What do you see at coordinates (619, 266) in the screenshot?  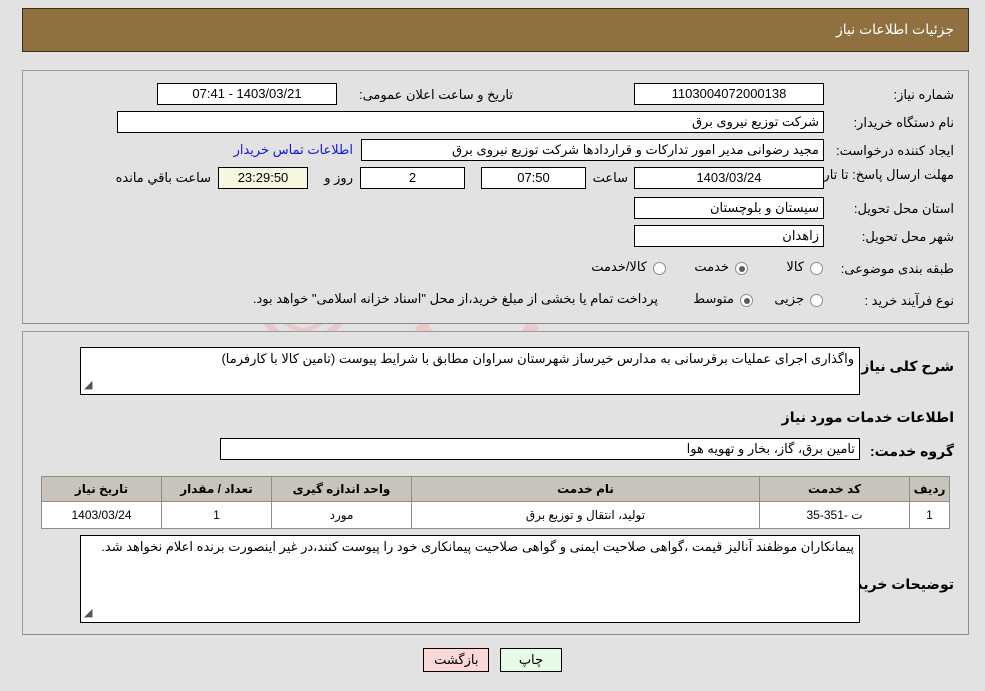 I see `radio-subject-kala-khedmat-label: کالا/خدمت` at bounding box center [619, 266].